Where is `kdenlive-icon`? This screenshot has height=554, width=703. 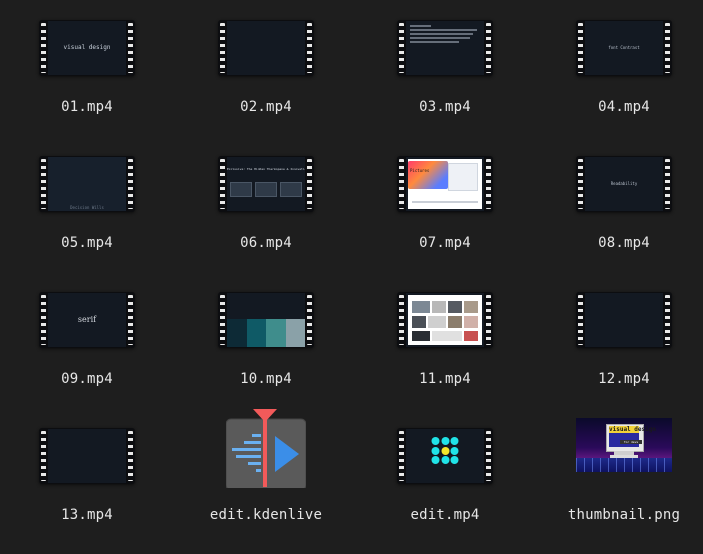
kdenlive-icon is located at coordinates (266, 449).